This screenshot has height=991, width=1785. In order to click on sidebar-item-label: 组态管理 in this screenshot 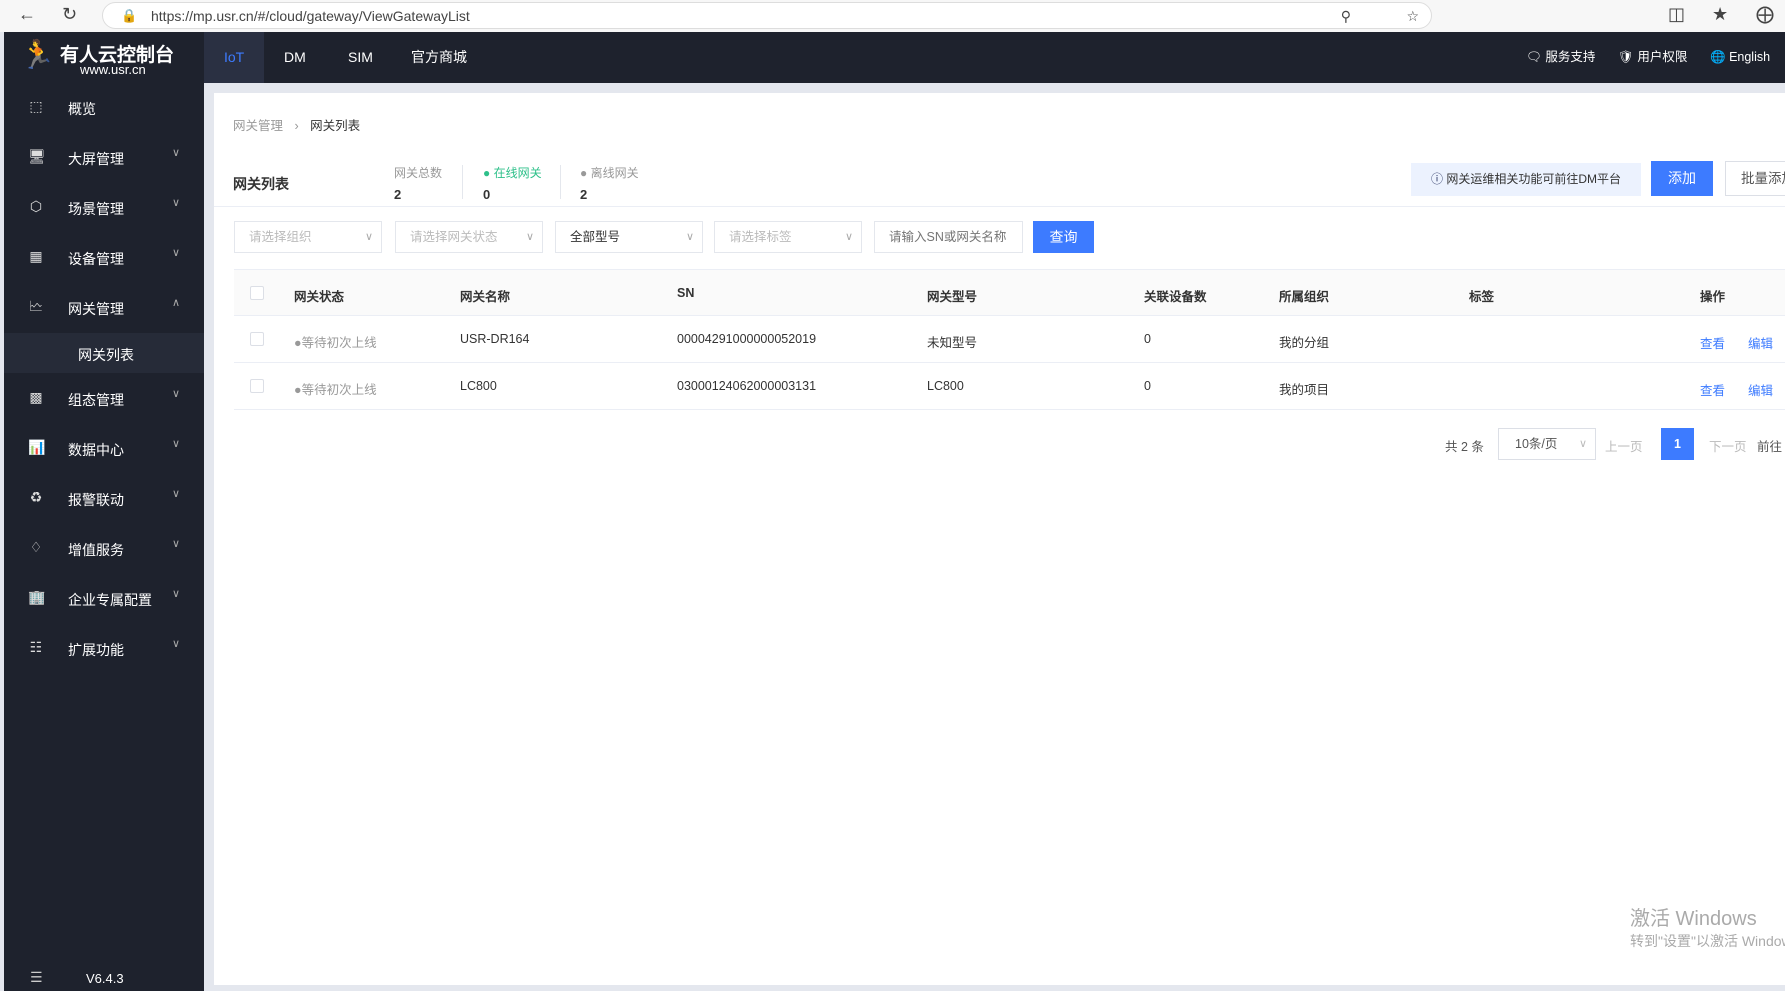, I will do `click(96, 400)`.